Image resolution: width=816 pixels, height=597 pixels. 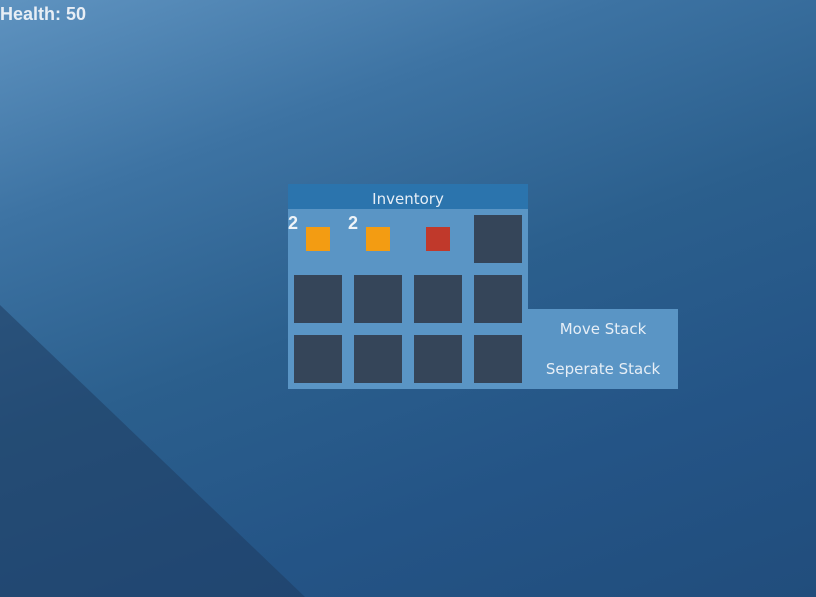 I want to click on inventory-title: Inventory, so click(x=408, y=196).